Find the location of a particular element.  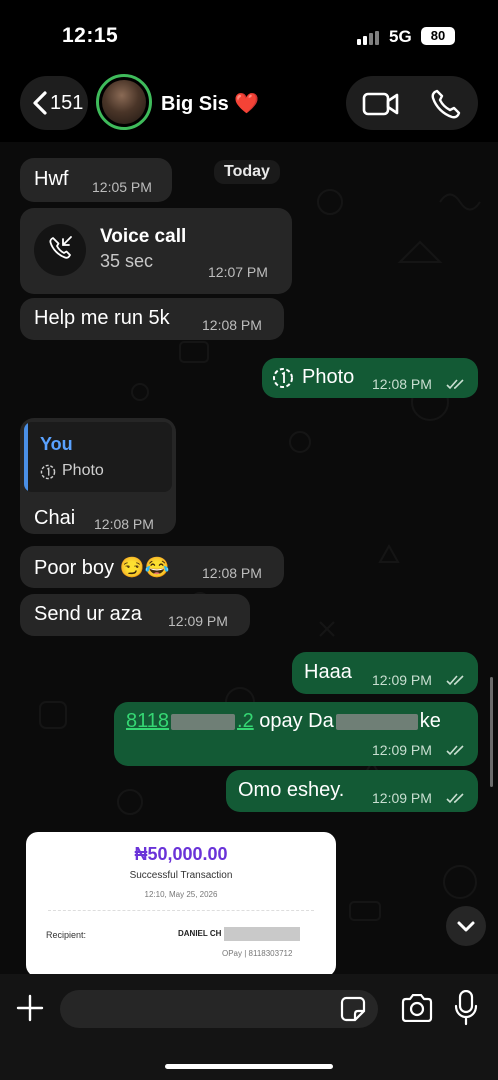

scroll-to-bottom-button is located at coordinates (466, 926).